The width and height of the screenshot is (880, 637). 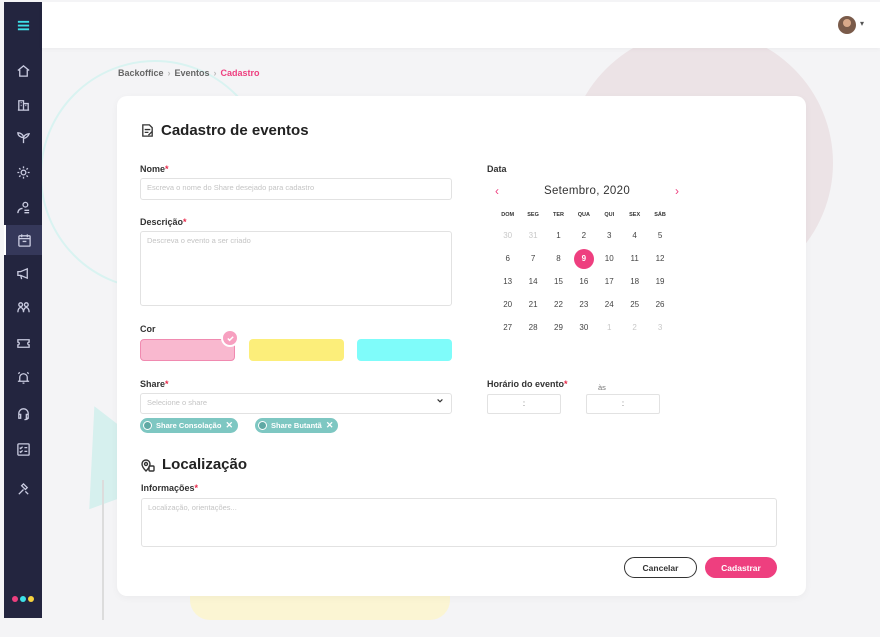 I want to click on avatar, so click(x=847, y=25).